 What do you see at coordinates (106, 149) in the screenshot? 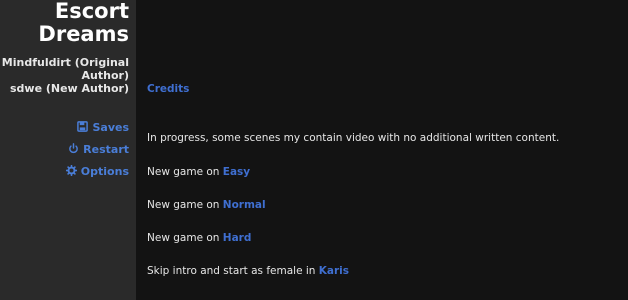
I see `restart-label: Restart` at bounding box center [106, 149].